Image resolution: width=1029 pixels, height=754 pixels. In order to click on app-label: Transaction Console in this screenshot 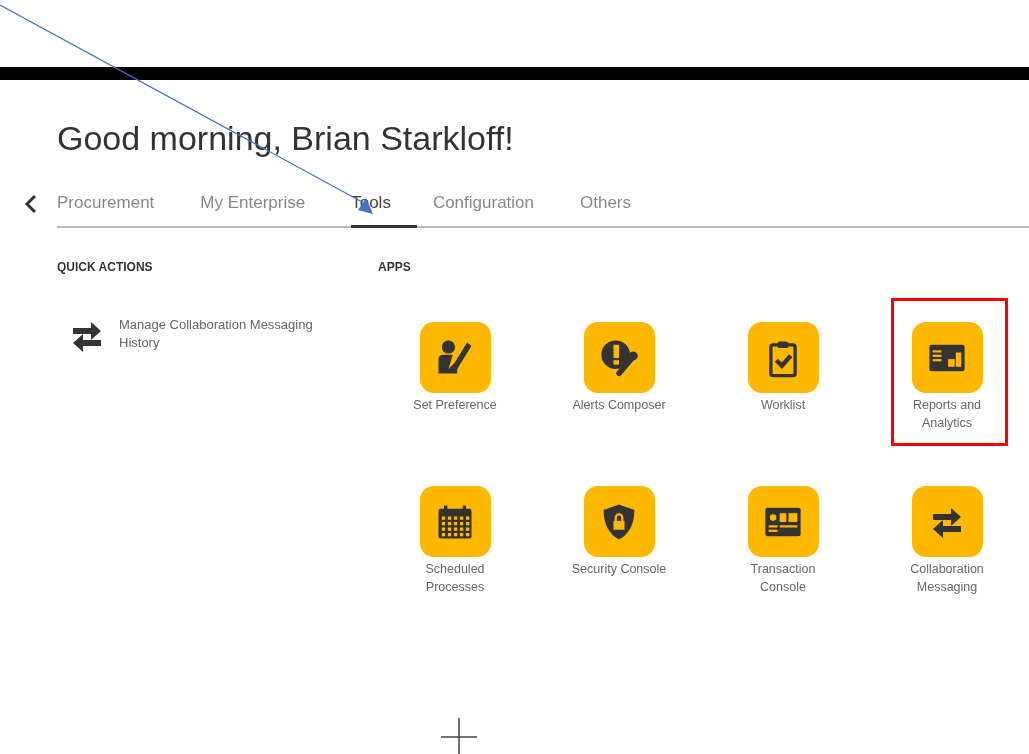, I will do `click(783, 578)`.